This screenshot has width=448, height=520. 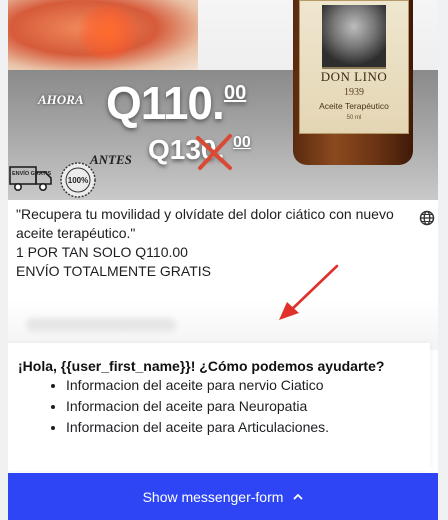 What do you see at coordinates (214, 152) in the screenshot?
I see `strikethrough-x-icon` at bounding box center [214, 152].